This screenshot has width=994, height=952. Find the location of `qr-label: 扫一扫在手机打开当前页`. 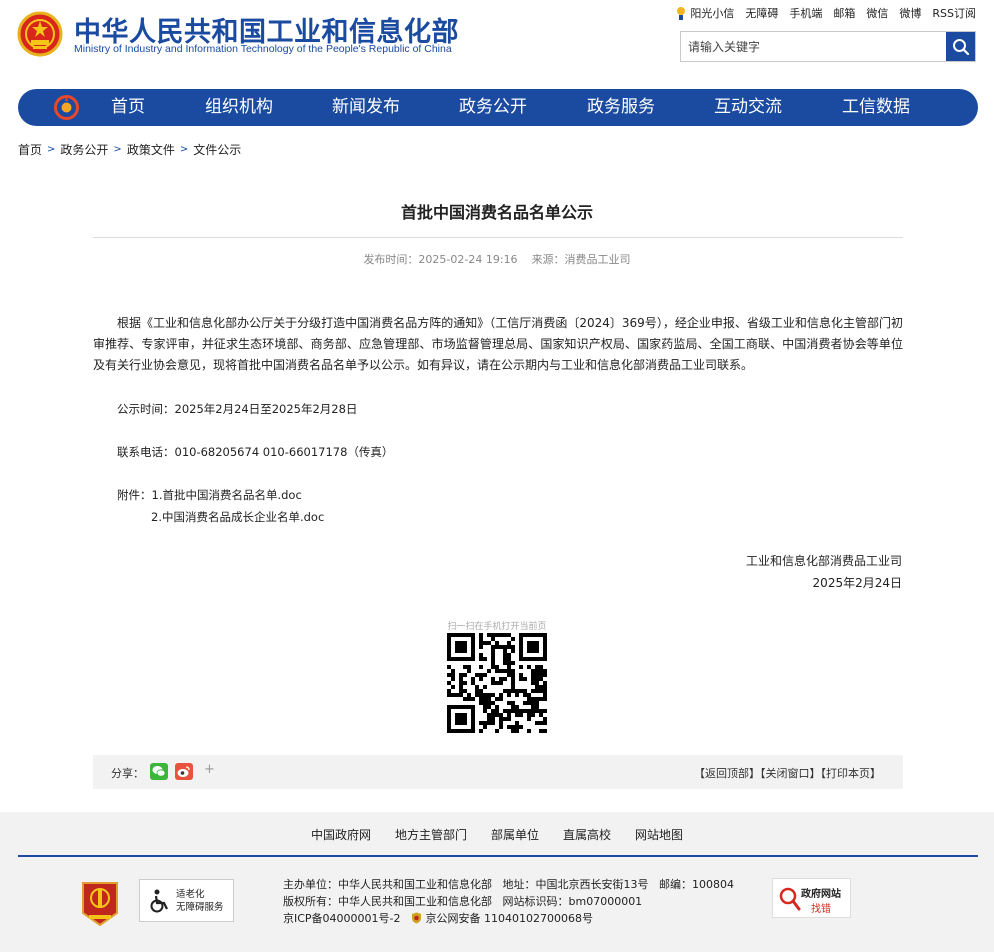

qr-label: 扫一扫在手机打开当前页 is located at coordinates (497, 627).